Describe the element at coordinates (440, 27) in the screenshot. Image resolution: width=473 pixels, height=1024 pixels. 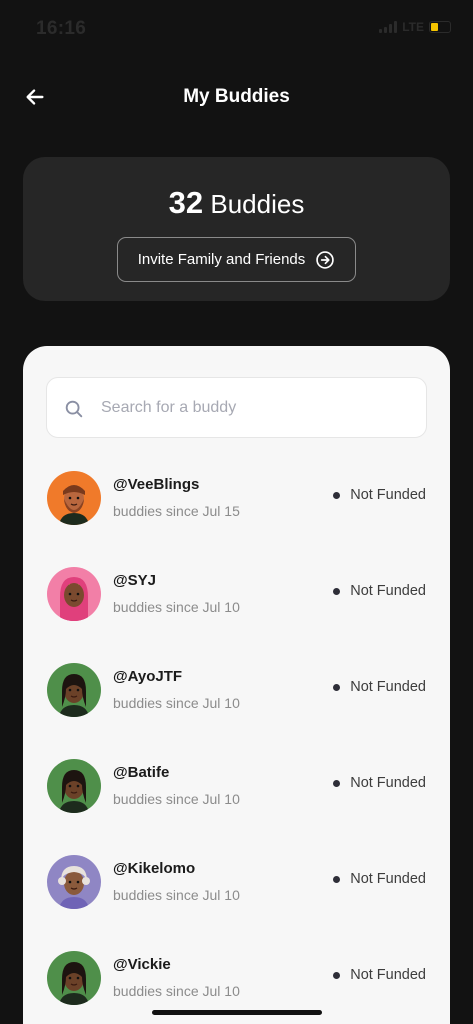
I see `battery-icon` at that location.